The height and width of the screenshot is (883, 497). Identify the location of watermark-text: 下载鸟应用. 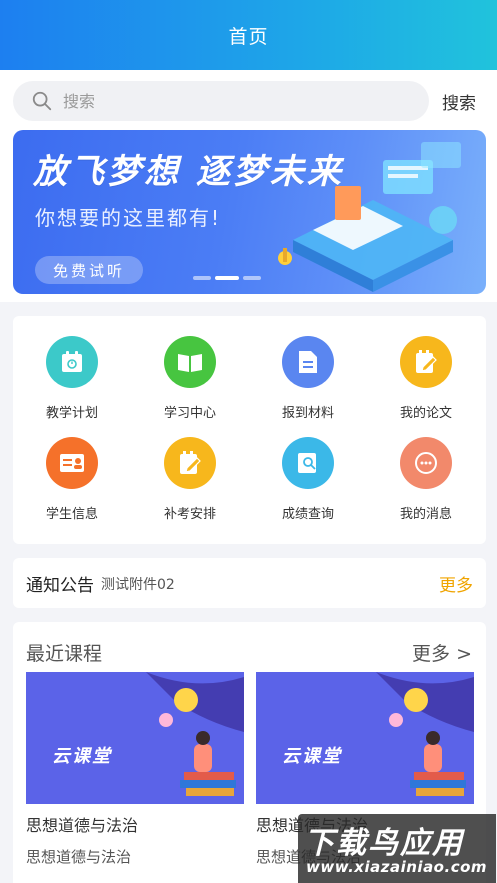
(384, 843).